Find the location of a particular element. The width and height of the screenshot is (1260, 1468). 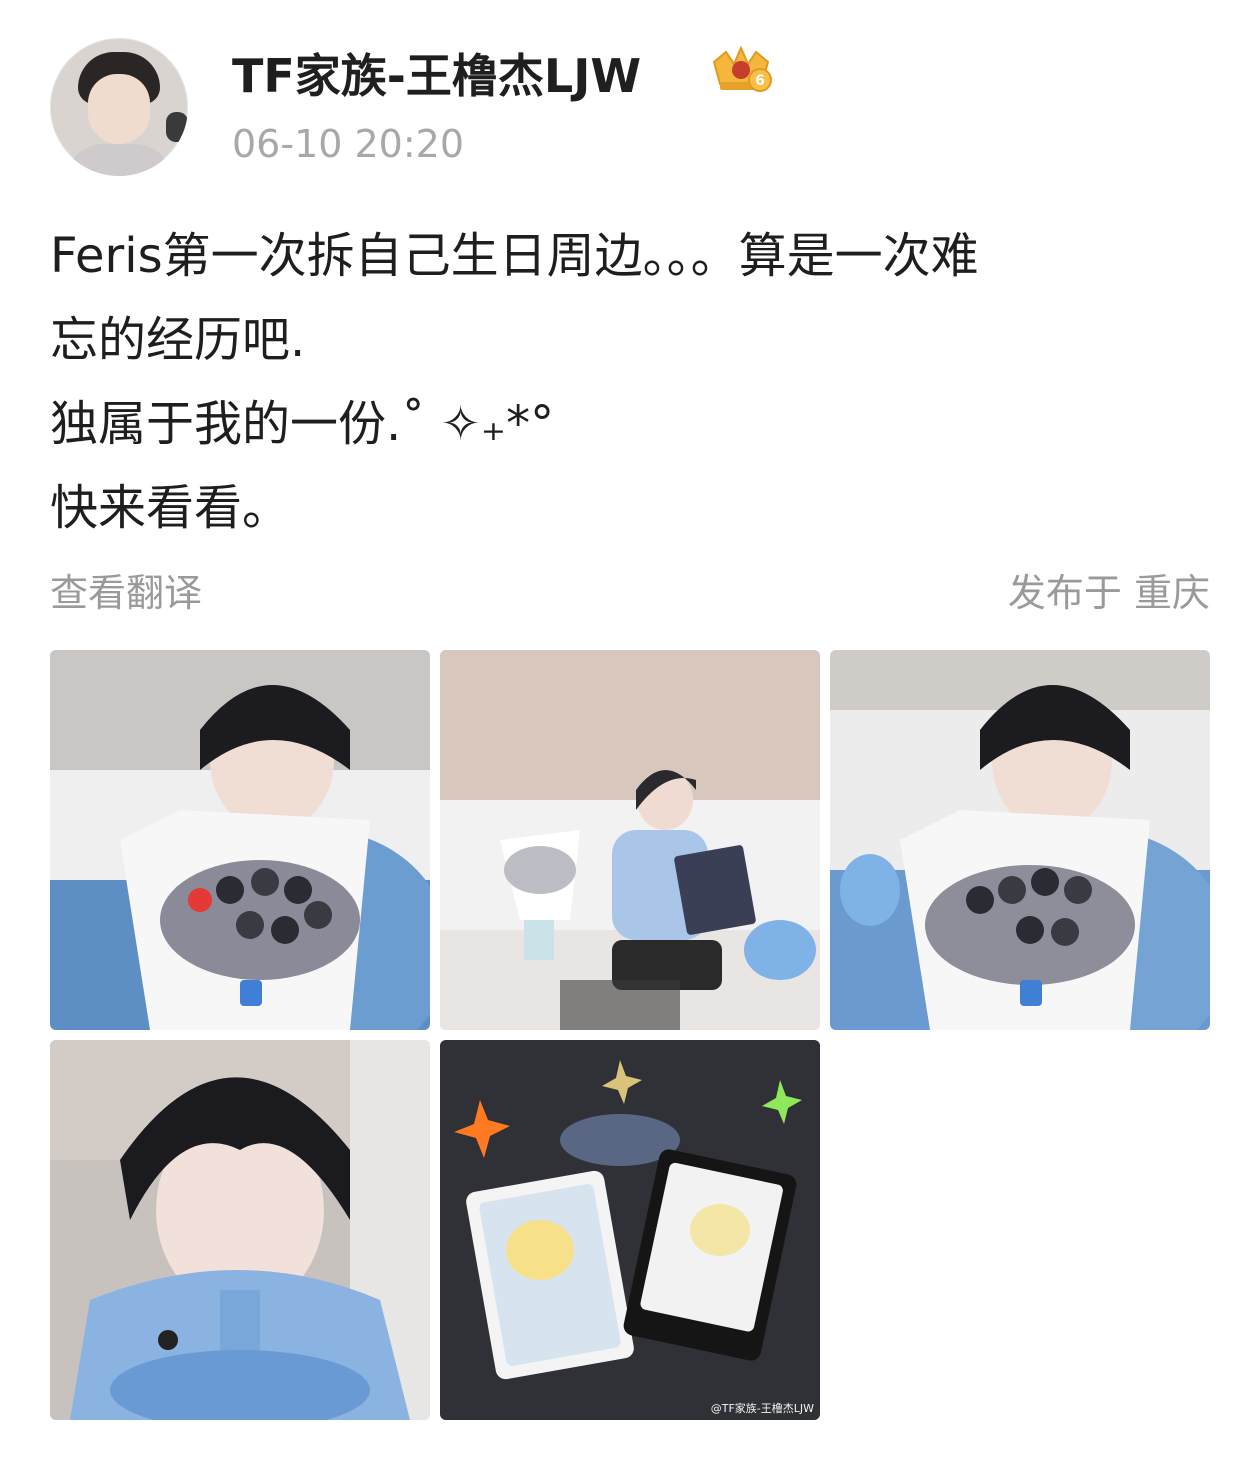

photo-bouquet-closeup is located at coordinates (240, 840).